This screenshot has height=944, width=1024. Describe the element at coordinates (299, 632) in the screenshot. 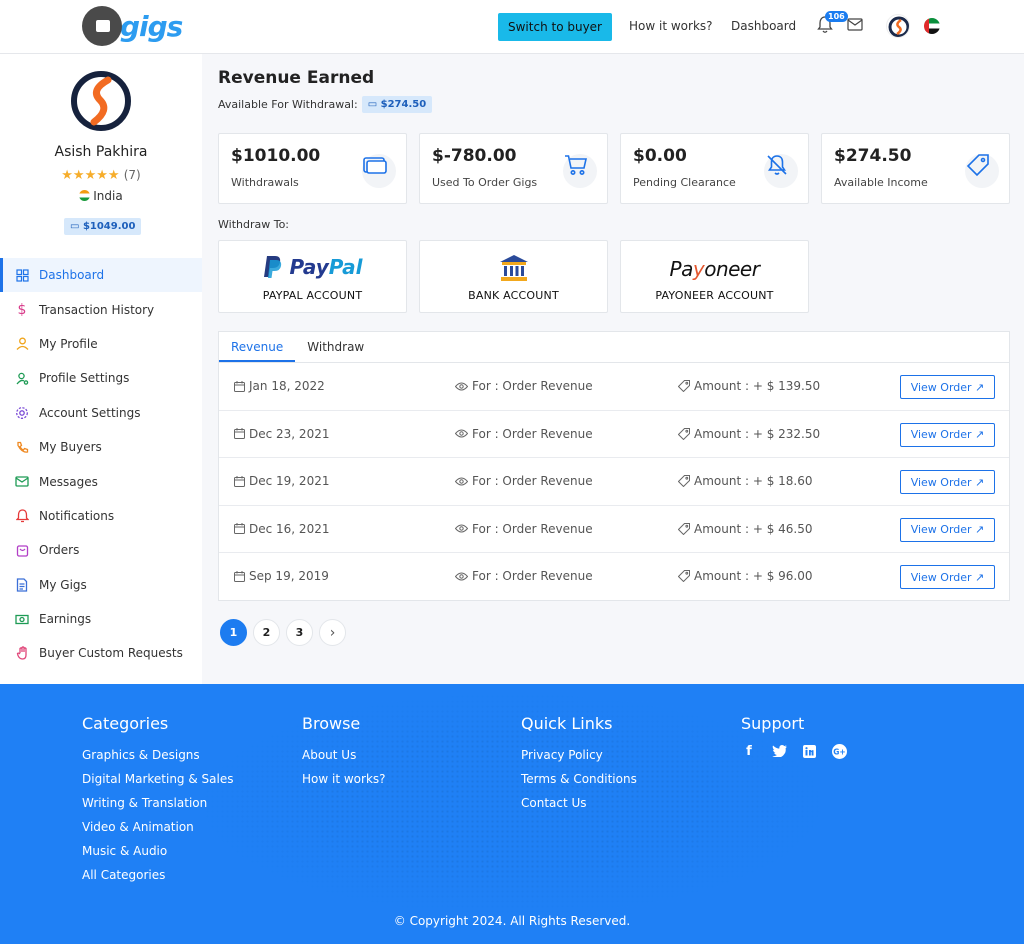

I see `page-3-button: 3` at that location.